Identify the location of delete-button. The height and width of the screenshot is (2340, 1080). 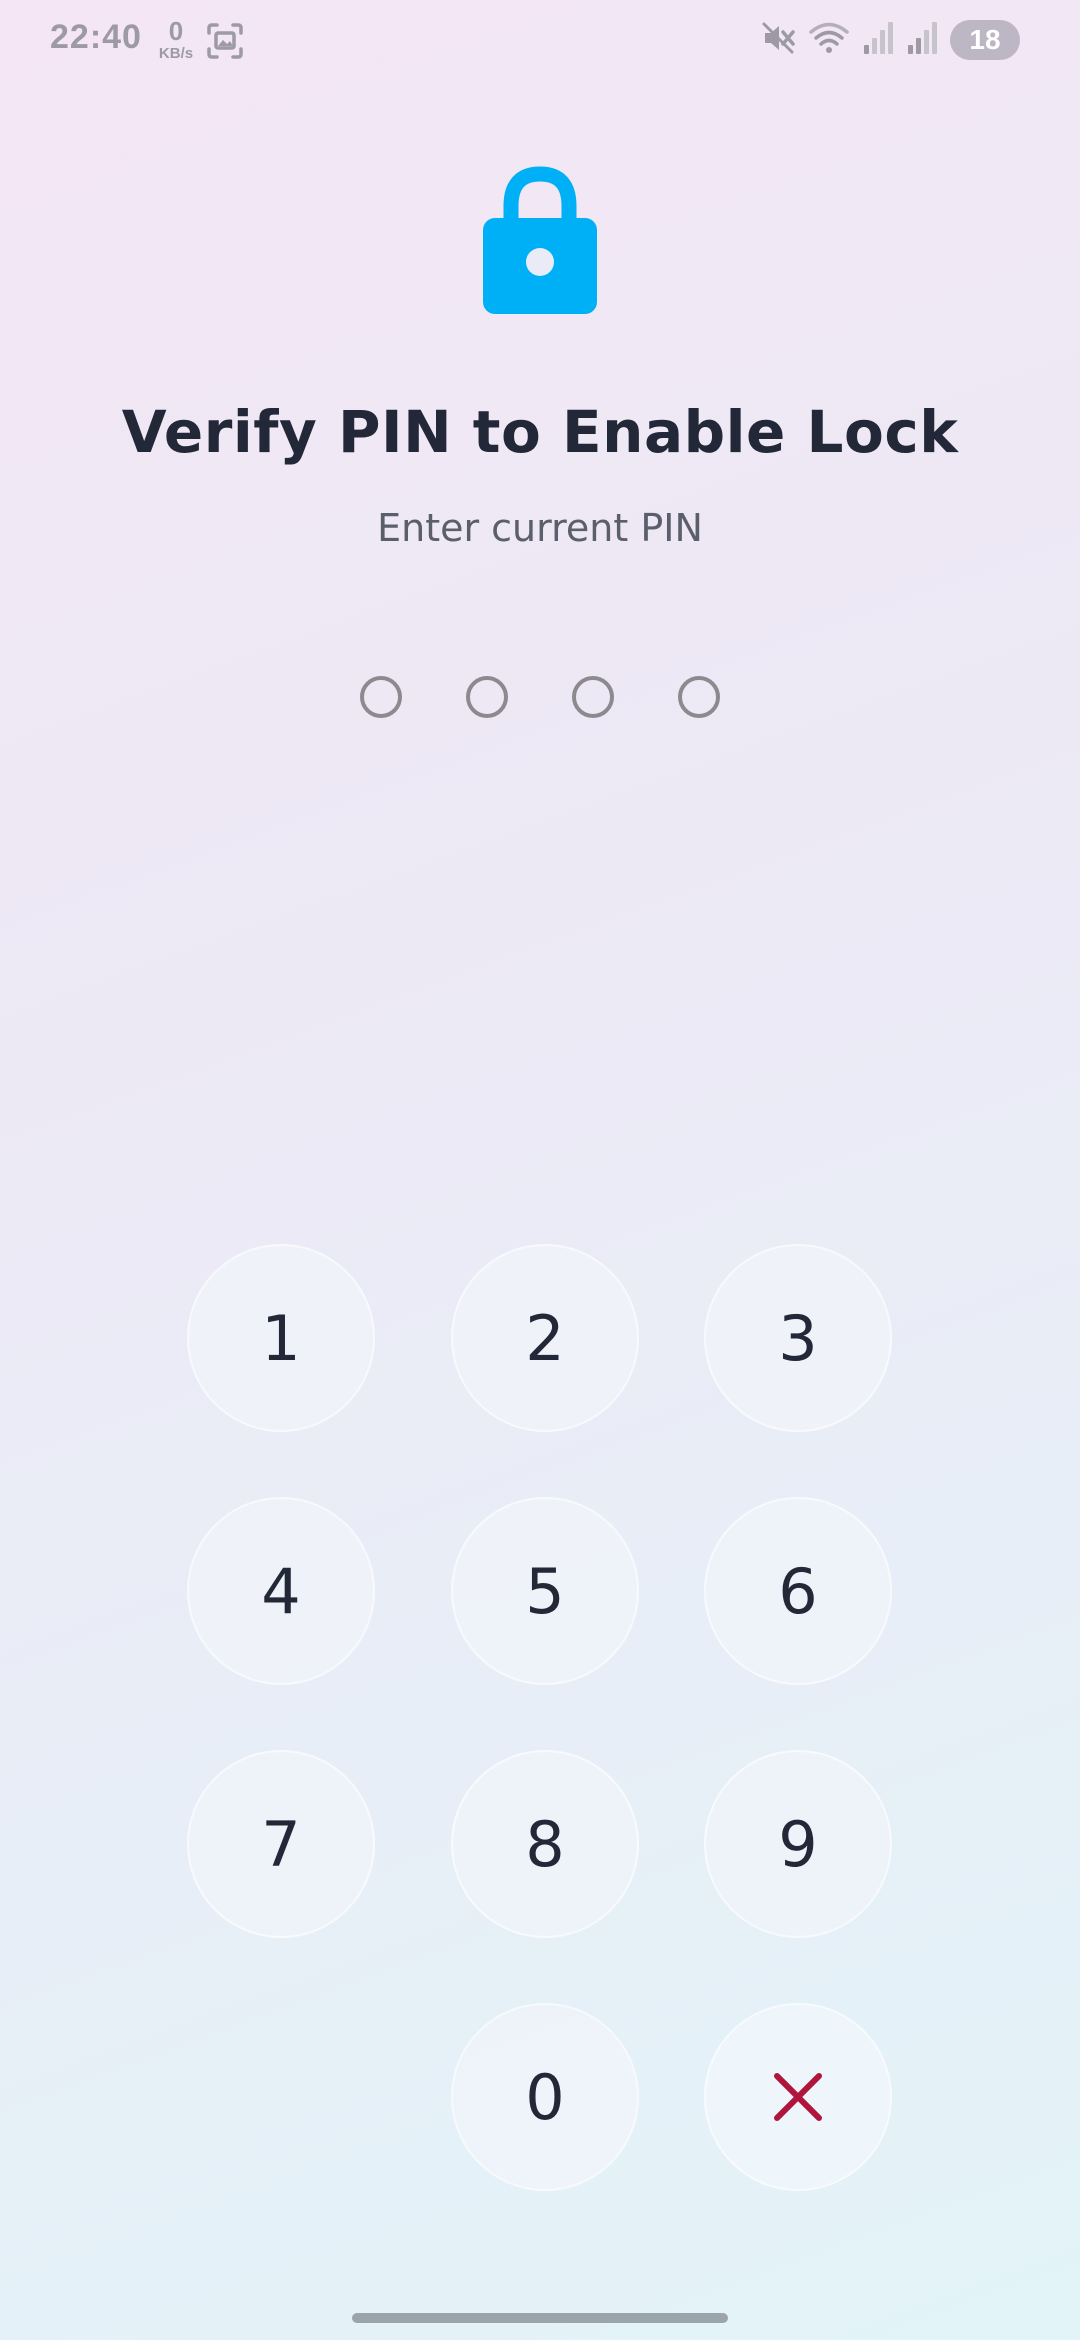
(798, 2097).